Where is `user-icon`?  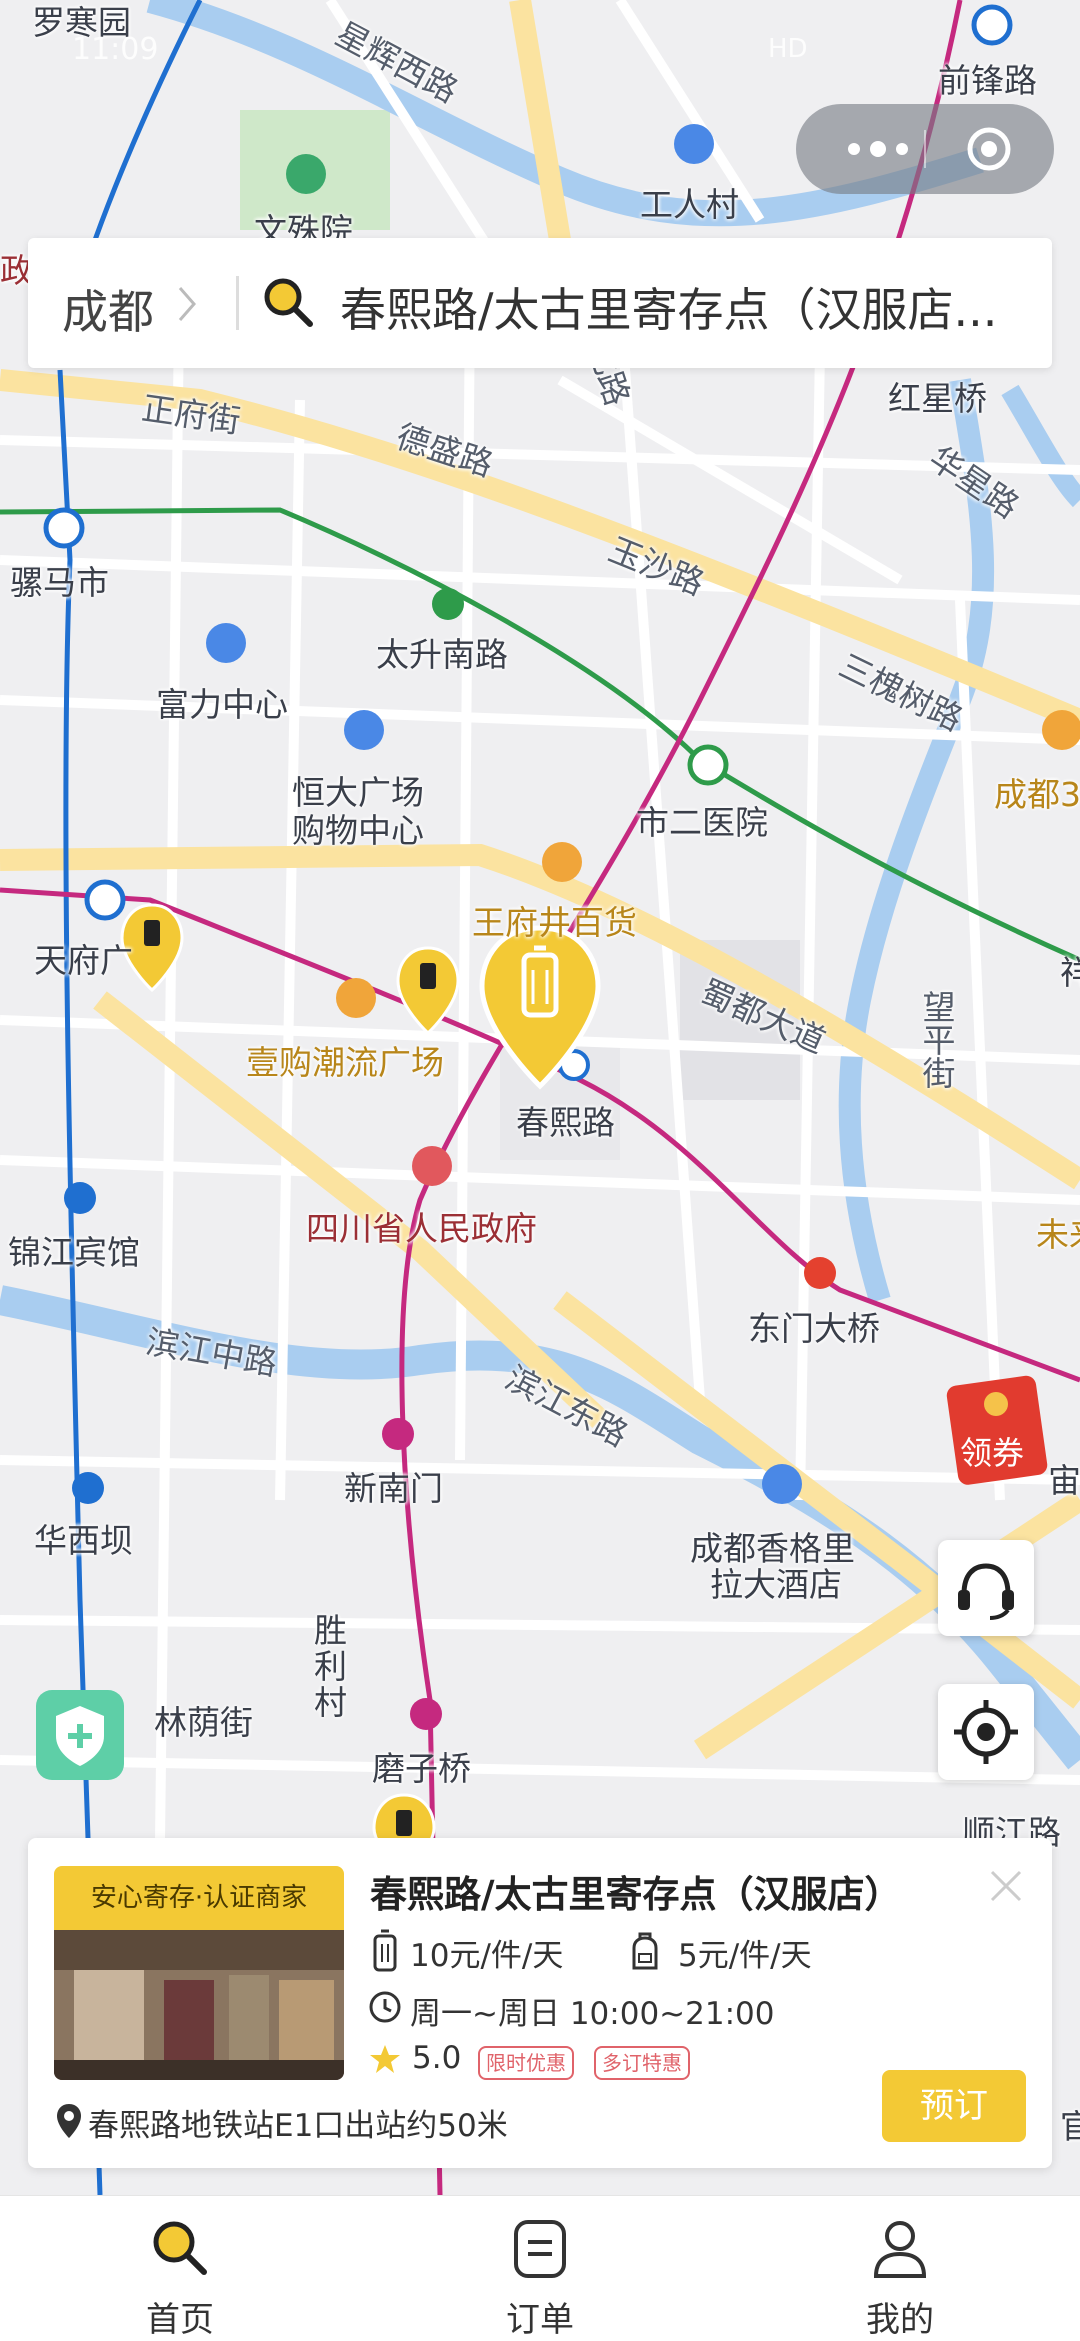 user-icon is located at coordinates (900, 2249).